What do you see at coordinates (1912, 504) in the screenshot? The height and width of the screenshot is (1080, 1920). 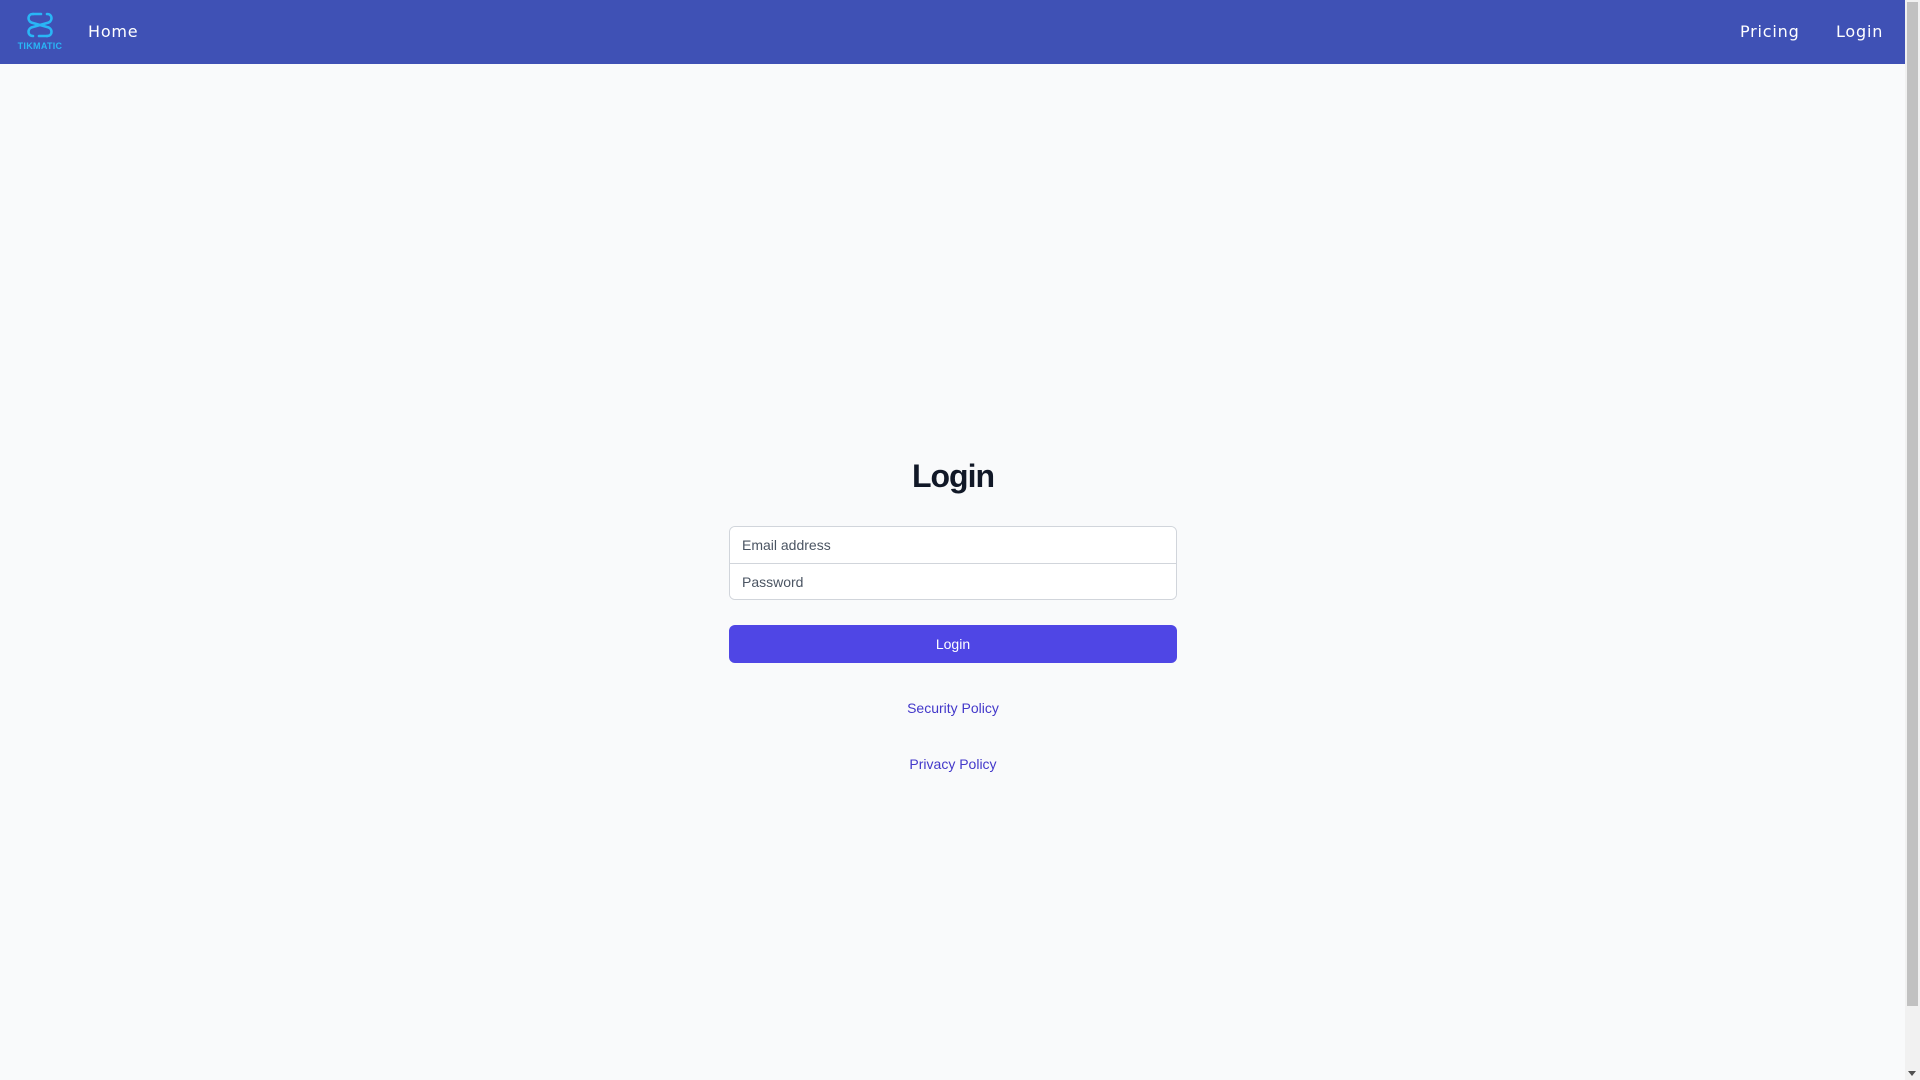 I see `scrollbar-thumb` at bounding box center [1912, 504].